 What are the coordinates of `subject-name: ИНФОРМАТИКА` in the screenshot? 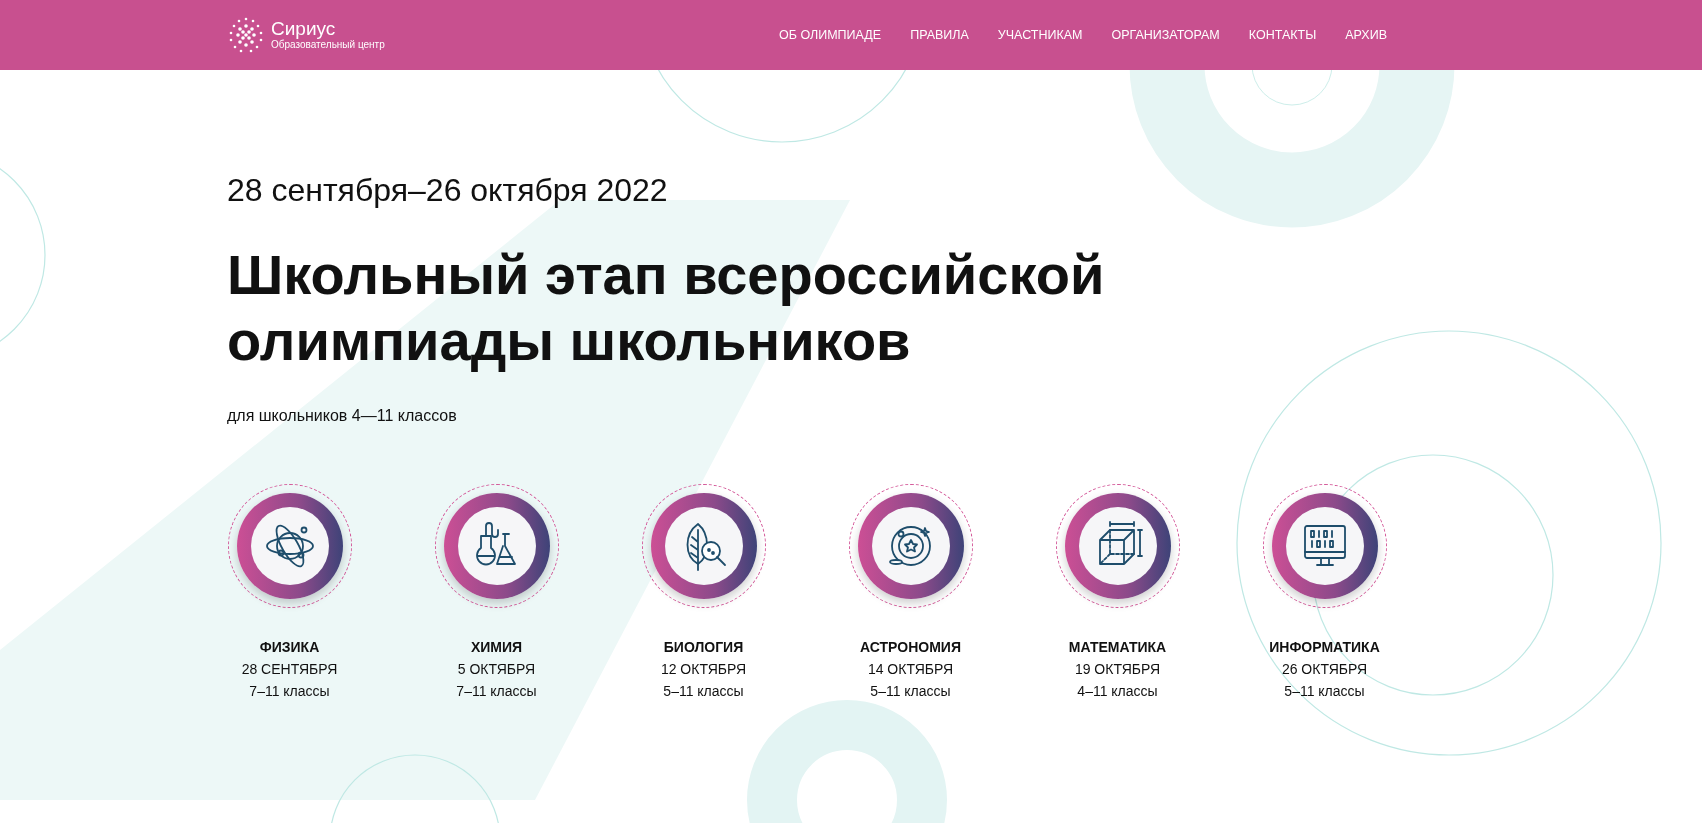 It's located at (1324, 647).